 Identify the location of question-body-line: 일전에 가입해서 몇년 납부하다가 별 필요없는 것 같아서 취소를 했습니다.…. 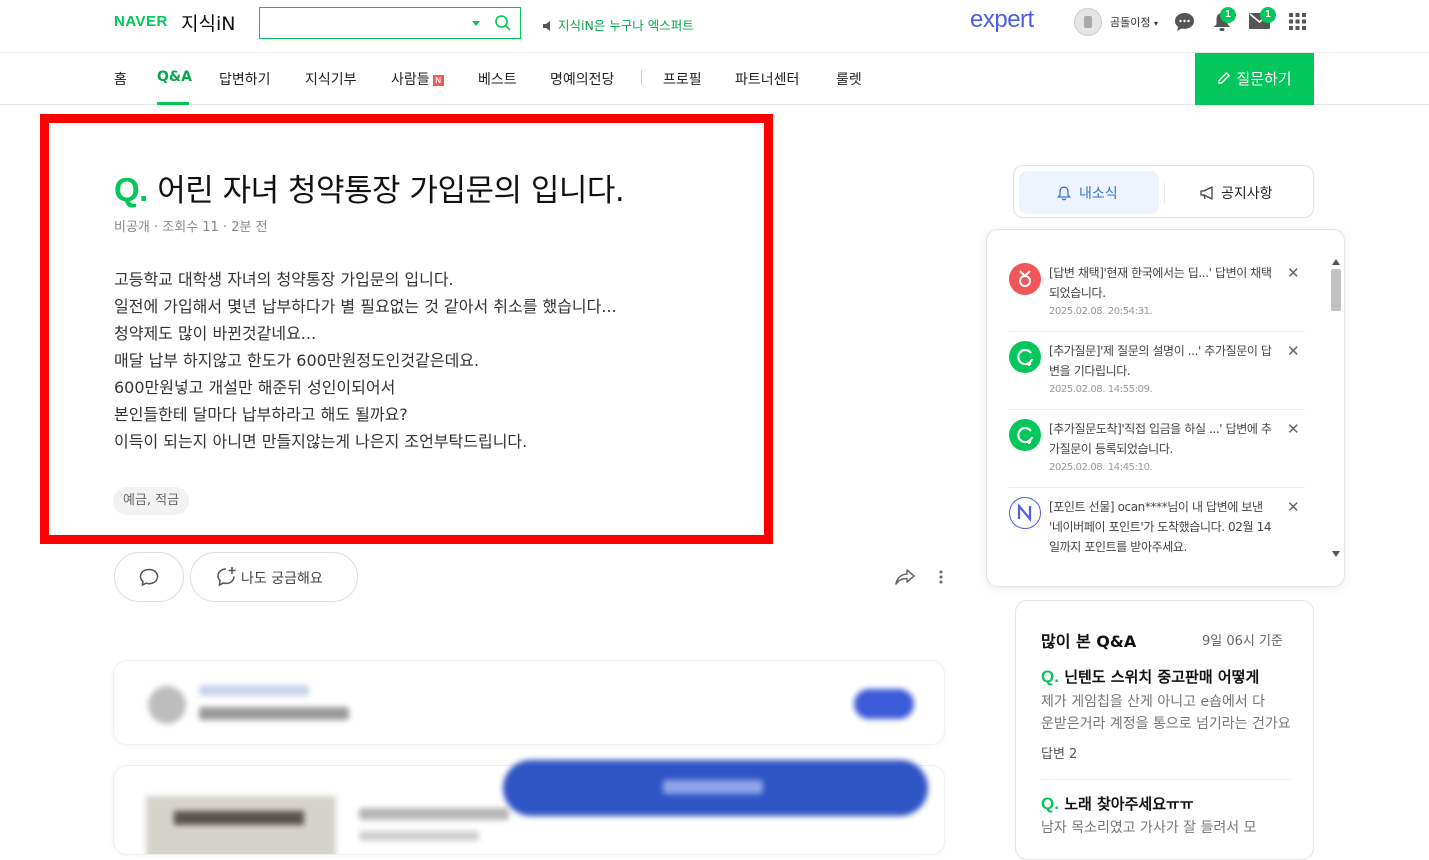
(365, 306).